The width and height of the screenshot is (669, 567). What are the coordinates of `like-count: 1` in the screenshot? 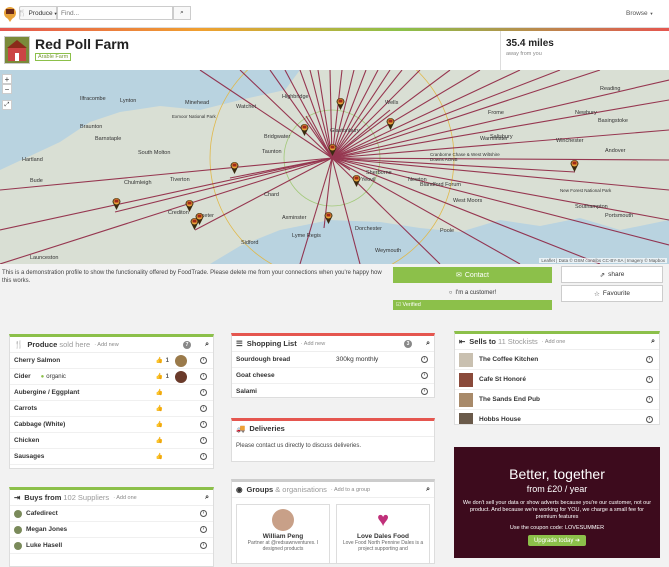 It's located at (167, 360).